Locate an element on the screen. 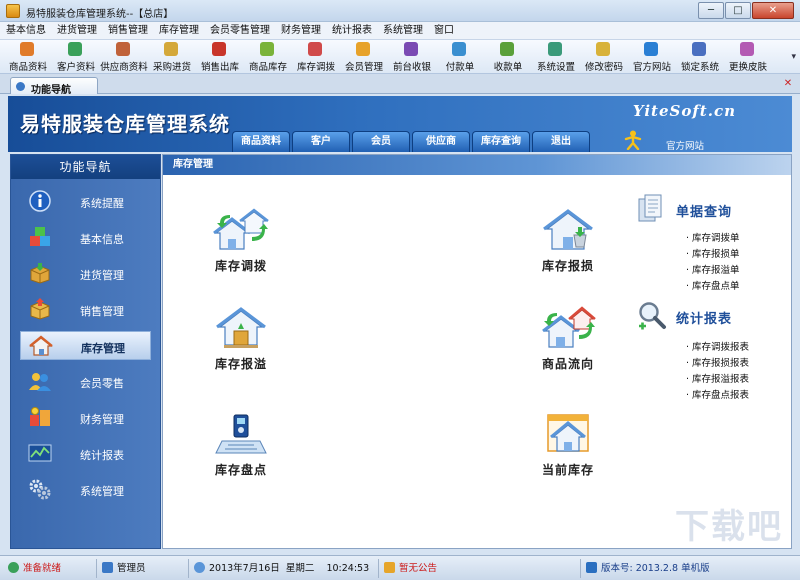  link-loss-report: 库存报损报表 is located at coordinates (717, 364).